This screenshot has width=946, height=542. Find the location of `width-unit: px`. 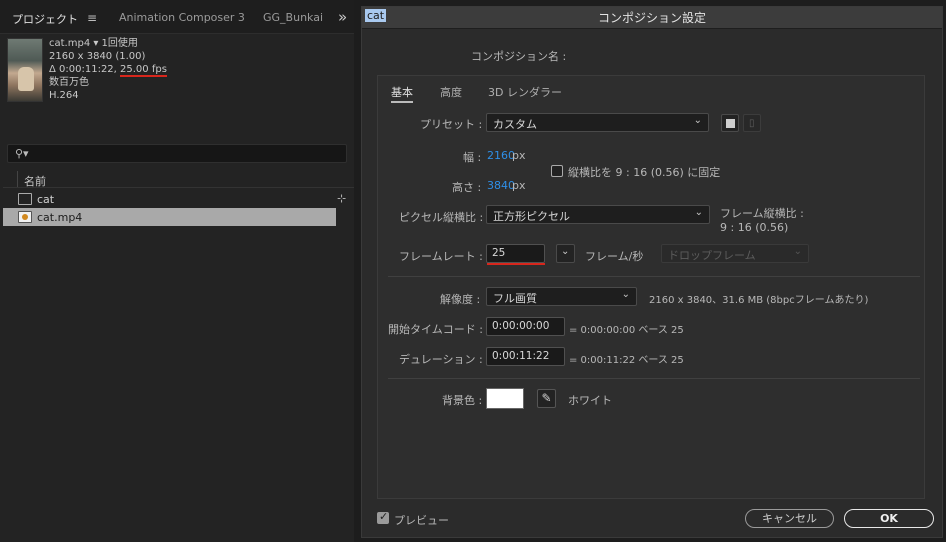

width-unit: px is located at coordinates (519, 155).